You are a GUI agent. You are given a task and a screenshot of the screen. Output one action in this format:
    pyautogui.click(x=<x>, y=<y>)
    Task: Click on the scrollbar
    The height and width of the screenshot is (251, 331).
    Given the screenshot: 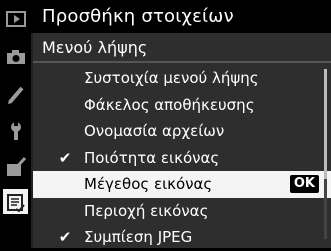 What is the action you would take?
    pyautogui.click(x=325, y=154)
    